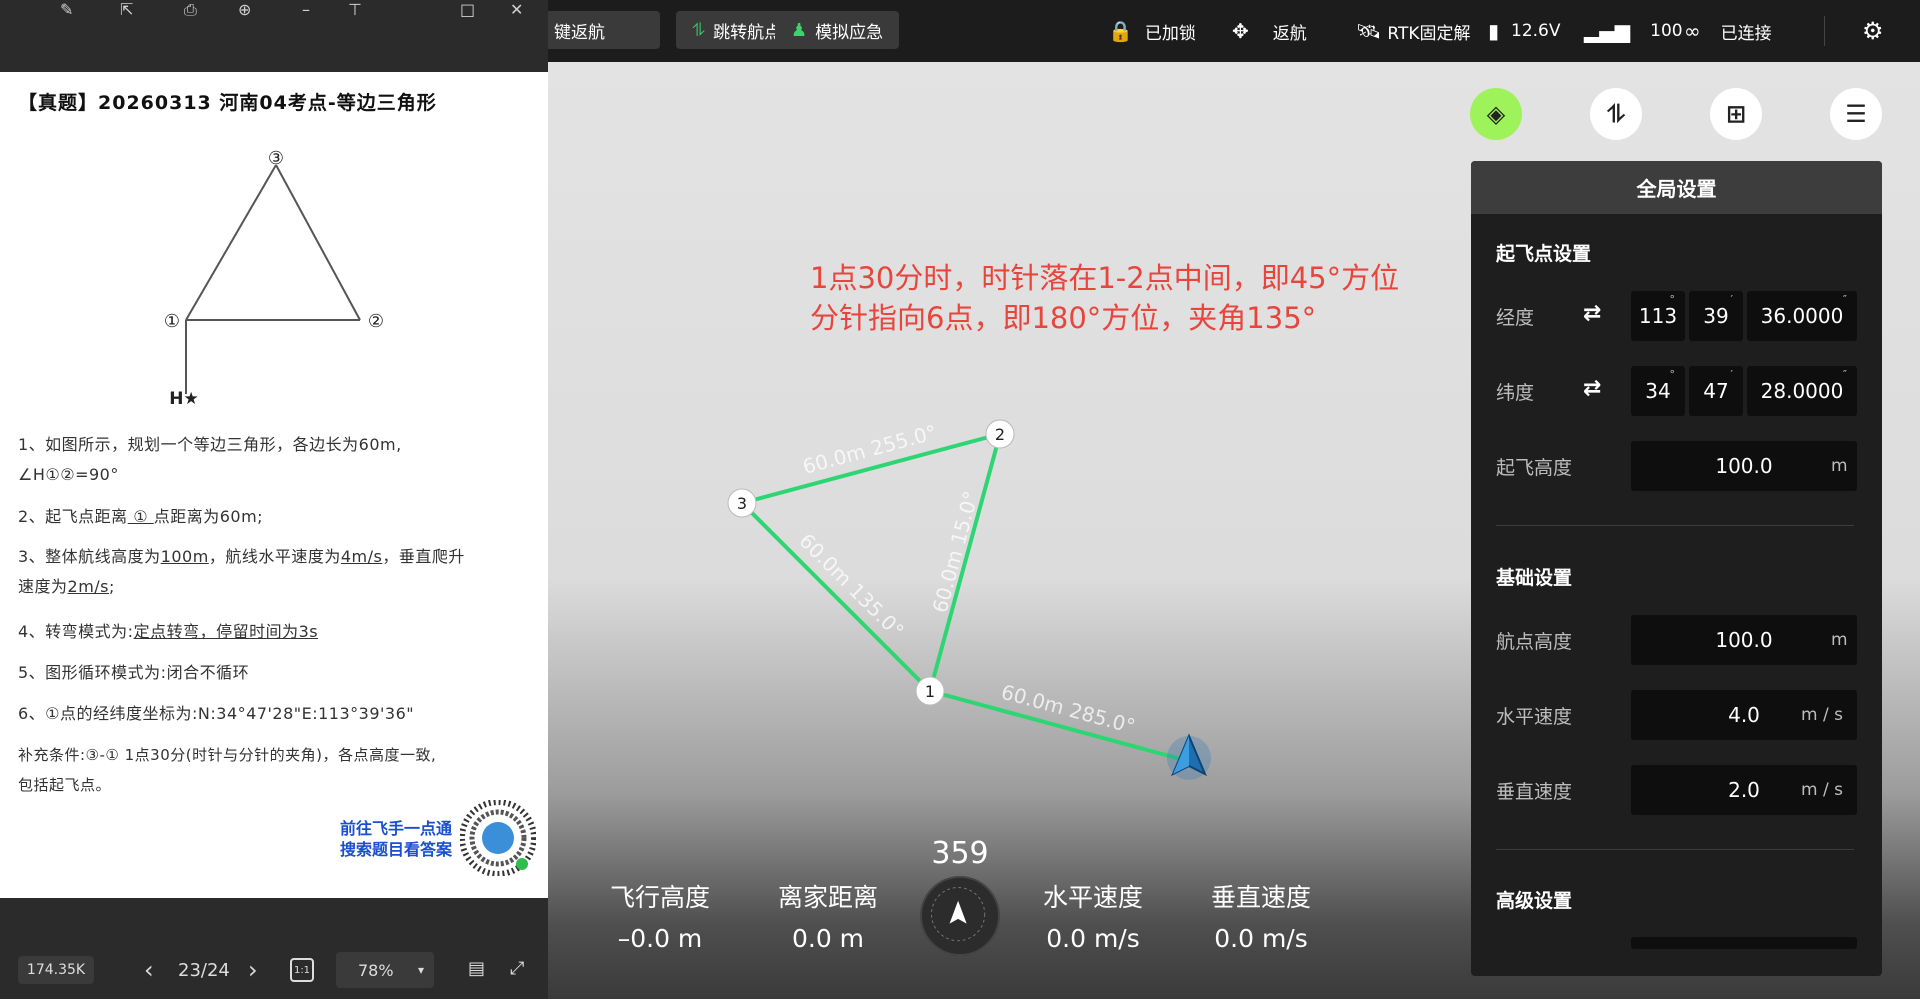  I want to click on waypoint-1: 1, so click(930, 691).